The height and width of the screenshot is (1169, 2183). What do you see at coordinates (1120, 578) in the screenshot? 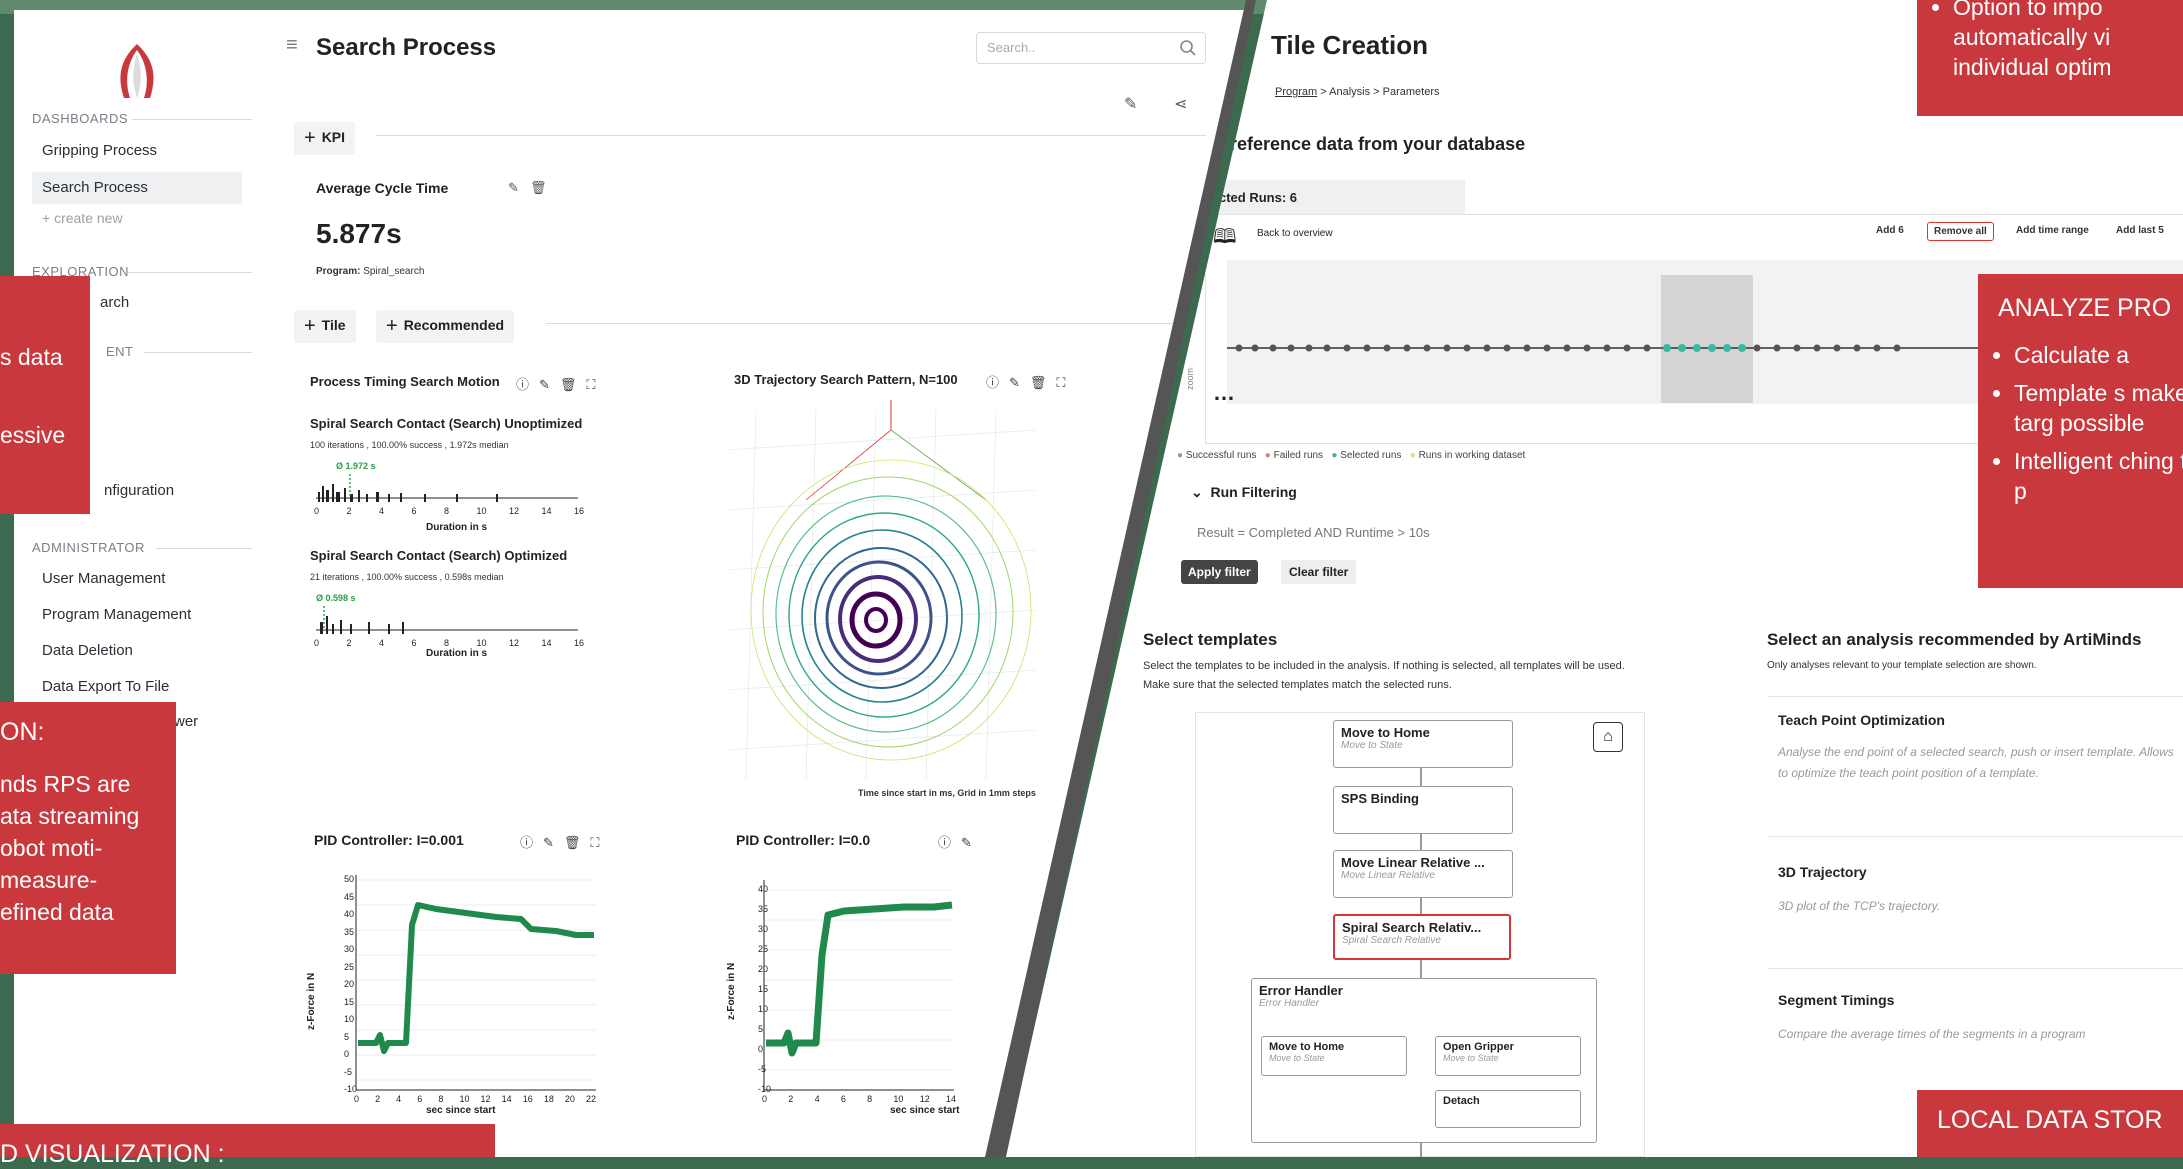
I see `panel-divider` at bounding box center [1120, 578].